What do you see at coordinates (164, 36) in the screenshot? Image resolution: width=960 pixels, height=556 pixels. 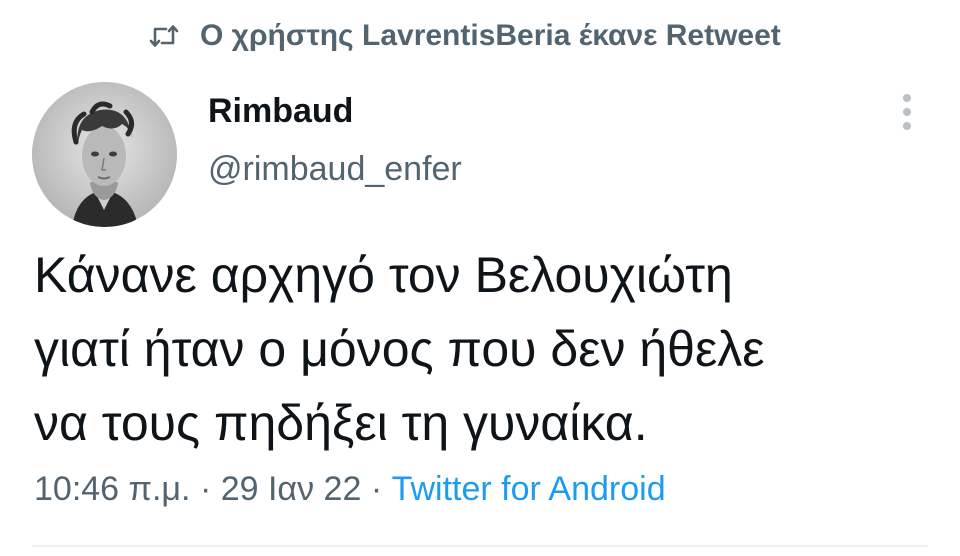 I see `retweet-icon` at bounding box center [164, 36].